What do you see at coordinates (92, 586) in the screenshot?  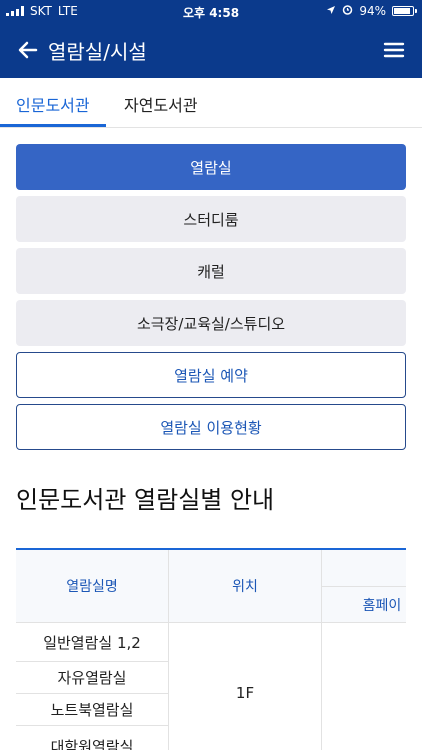 I see `header-room-name: 열람실명` at bounding box center [92, 586].